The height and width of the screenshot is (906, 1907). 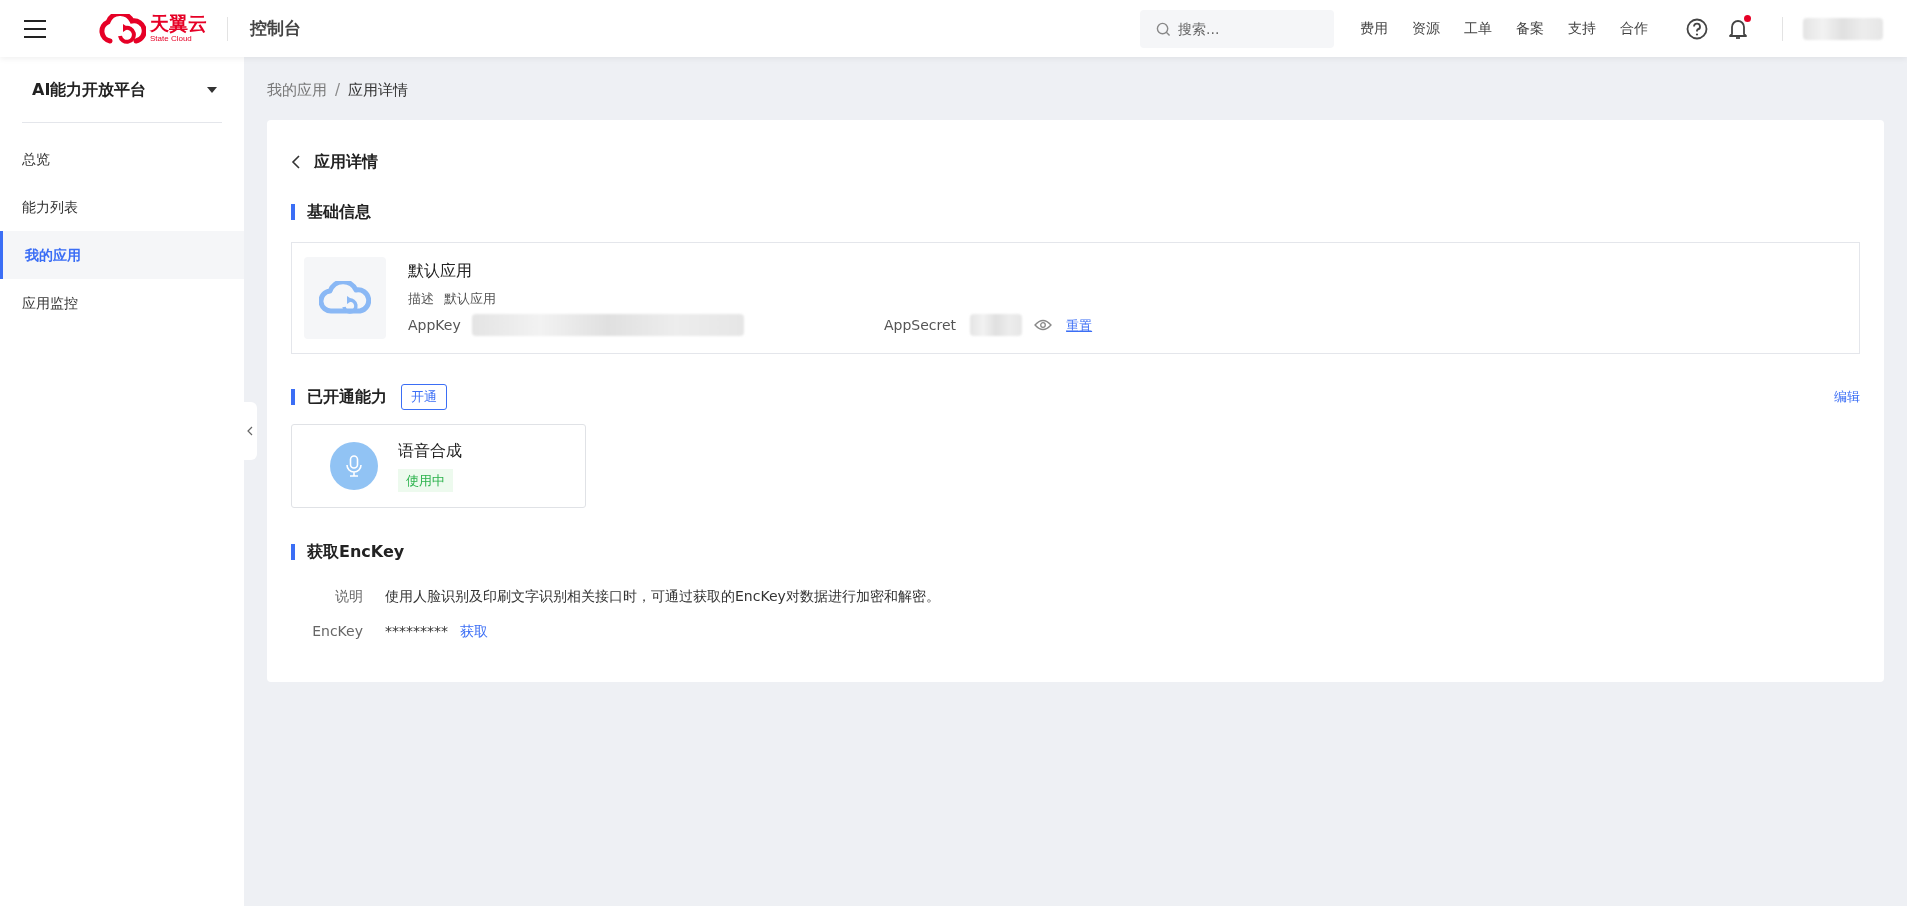 What do you see at coordinates (662, 596) in the screenshot?
I see `note-text: 使用人脸识别及印刷文字识别相关接口时，可通过获取的EncKey对数据进行加密和解密。` at bounding box center [662, 596].